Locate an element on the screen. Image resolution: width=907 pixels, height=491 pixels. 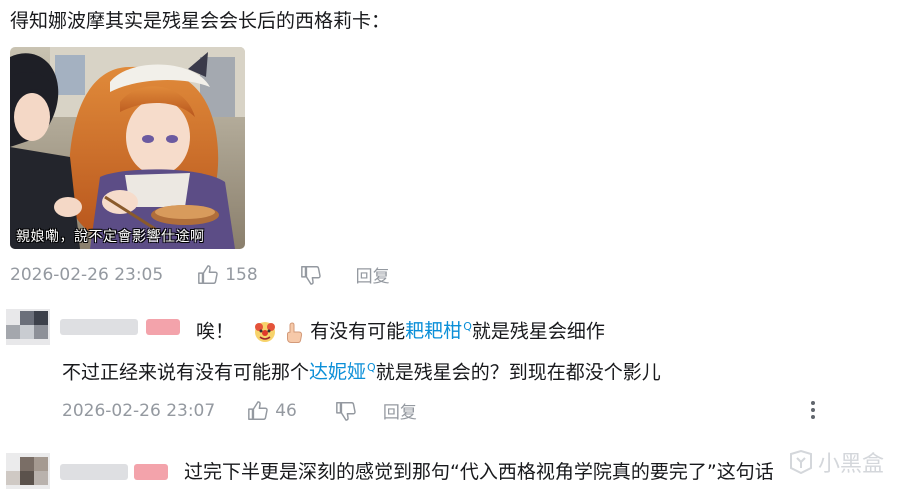
comment-text-part: 不过正经来说有没有可能那个 is located at coordinates (186, 372).